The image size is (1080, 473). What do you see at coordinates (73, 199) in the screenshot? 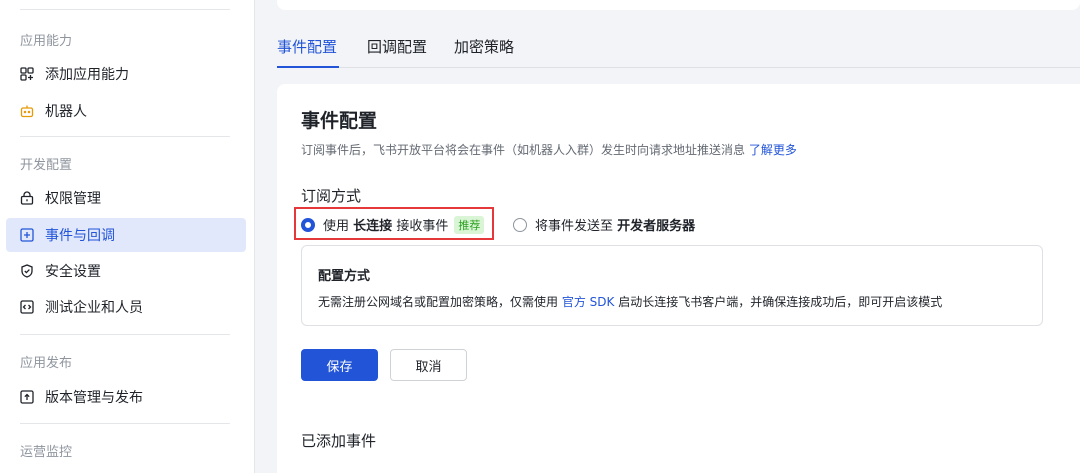
I see `sidebar-item-label: 权限管理` at bounding box center [73, 199].